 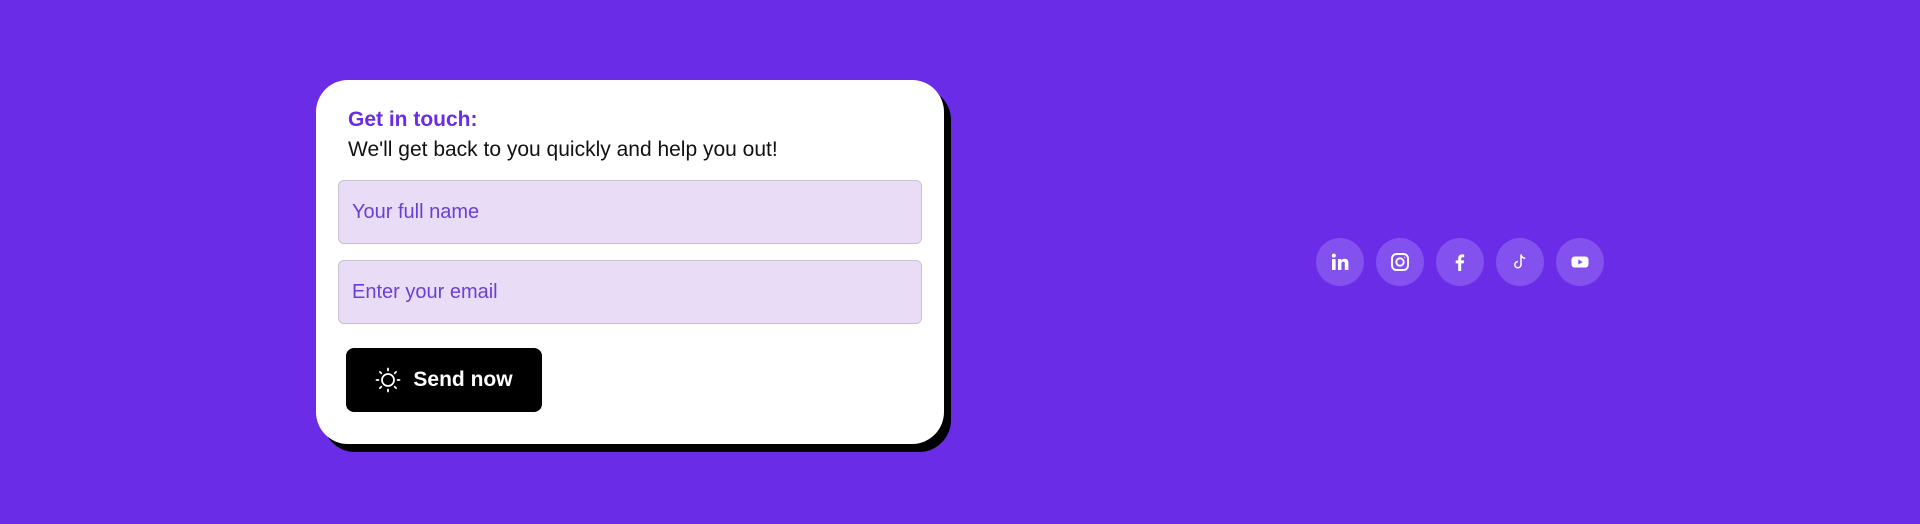 I want to click on youtube-icon, so click(x=1580, y=262).